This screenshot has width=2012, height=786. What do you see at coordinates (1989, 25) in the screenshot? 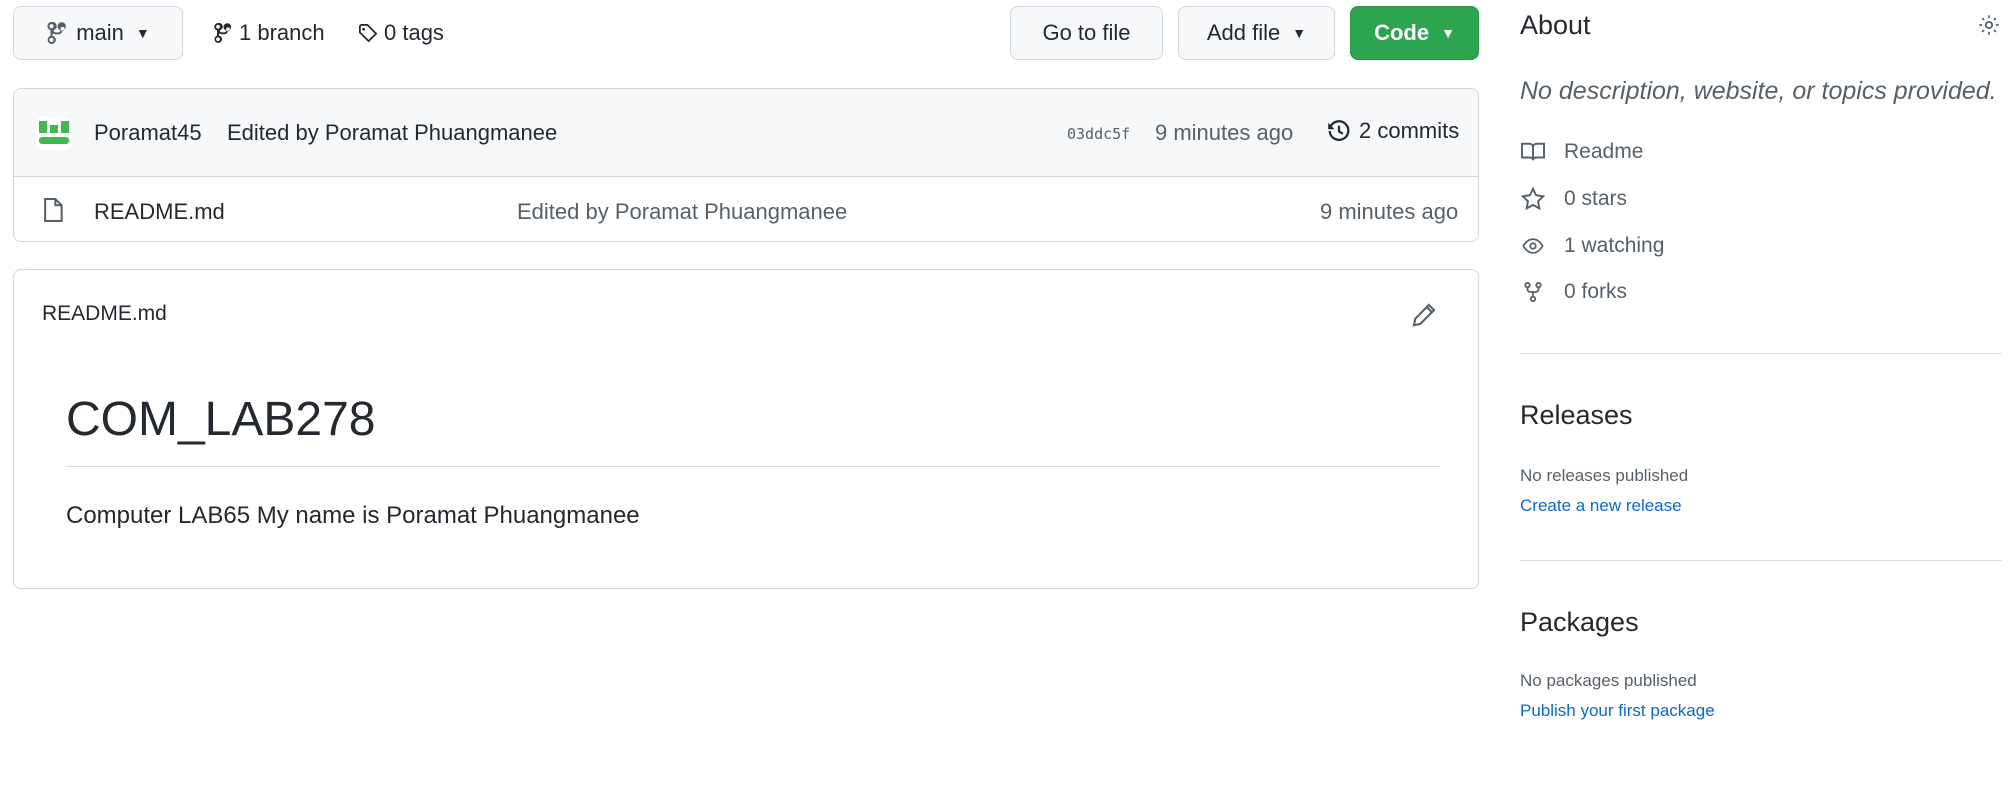
I see `gear-icon` at bounding box center [1989, 25].